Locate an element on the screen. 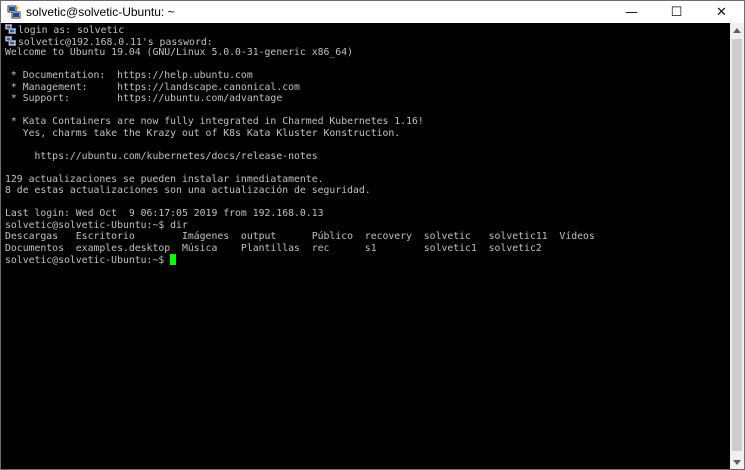 The image size is (745, 470). title-bar: solvetic@solvetic-Ubuntu: ~ — ☐ ✕ is located at coordinates (372, 12).